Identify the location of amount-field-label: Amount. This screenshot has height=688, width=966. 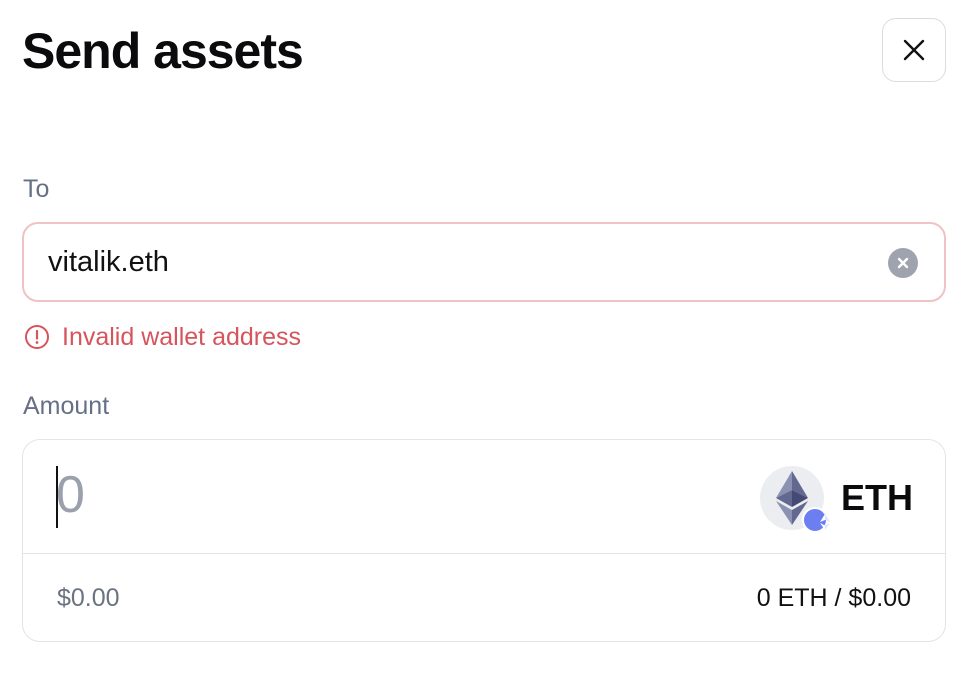
(66, 406).